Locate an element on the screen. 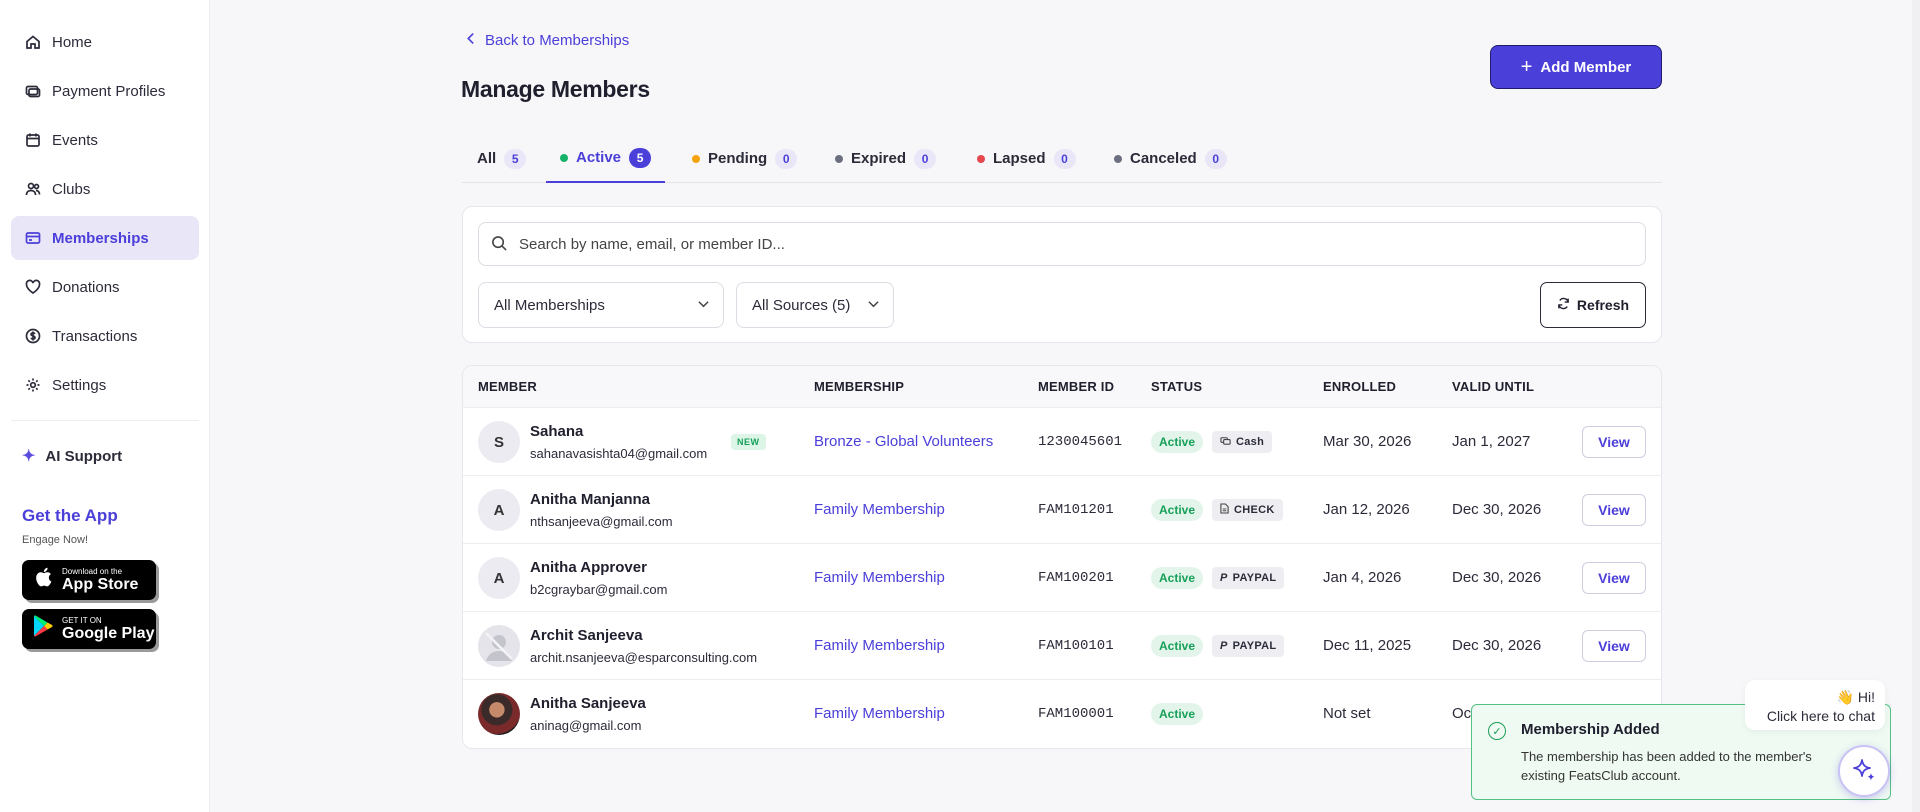 The image size is (1920, 812). member-id: FAM100101 is located at coordinates (1076, 646).